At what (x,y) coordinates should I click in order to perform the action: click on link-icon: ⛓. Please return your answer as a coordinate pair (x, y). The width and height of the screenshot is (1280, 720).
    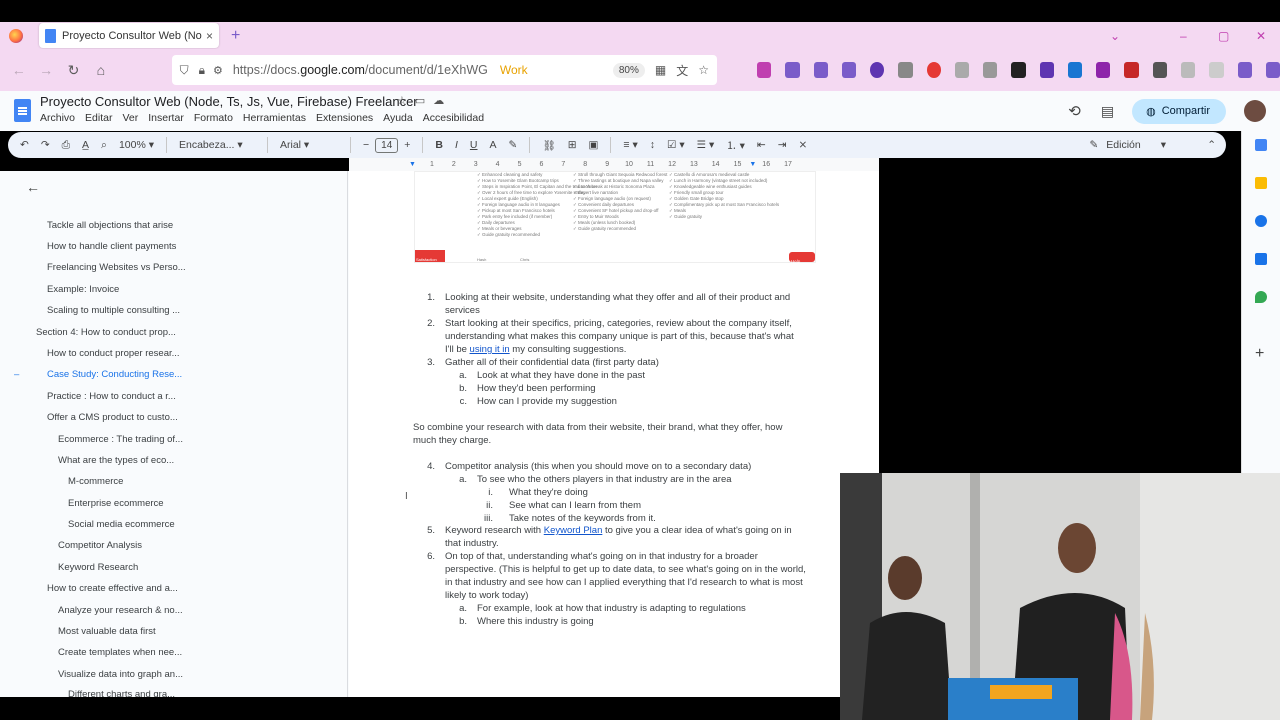
    Looking at the image, I should click on (548, 145).